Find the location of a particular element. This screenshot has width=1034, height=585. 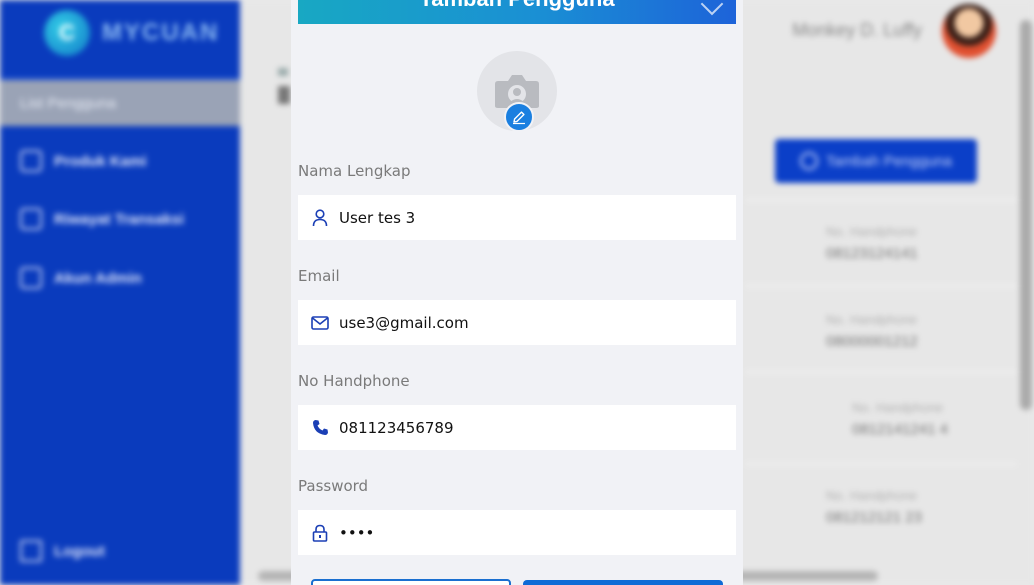

password-label: Password is located at coordinates (333, 486).